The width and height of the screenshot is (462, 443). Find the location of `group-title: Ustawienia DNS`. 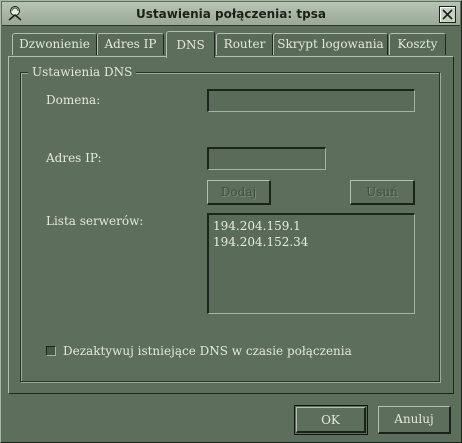

group-title: Ustawienia DNS is located at coordinates (82, 72).